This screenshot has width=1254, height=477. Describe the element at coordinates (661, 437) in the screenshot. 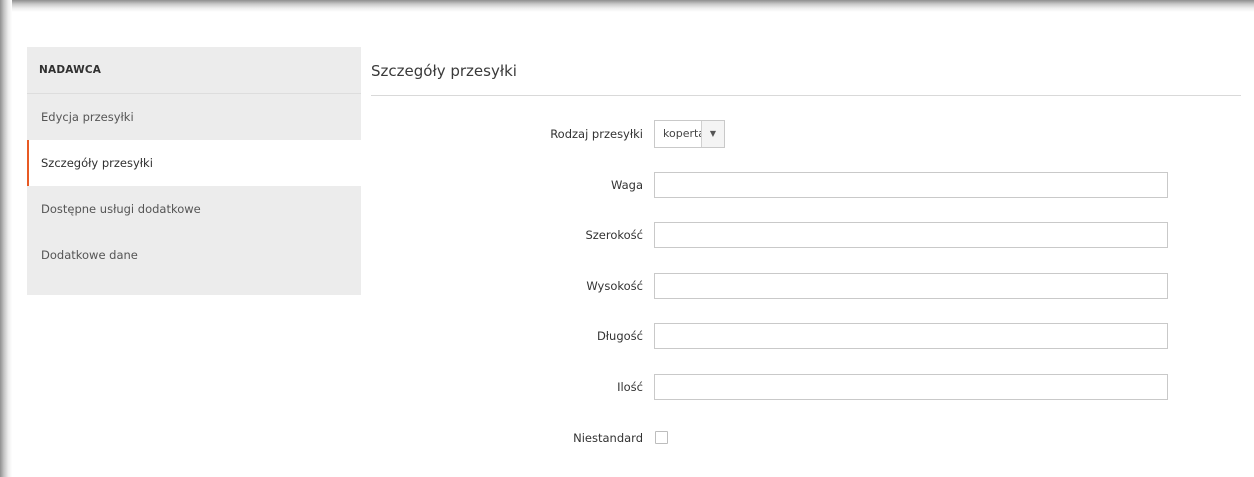

I see `nonstandard-checkbox` at that location.